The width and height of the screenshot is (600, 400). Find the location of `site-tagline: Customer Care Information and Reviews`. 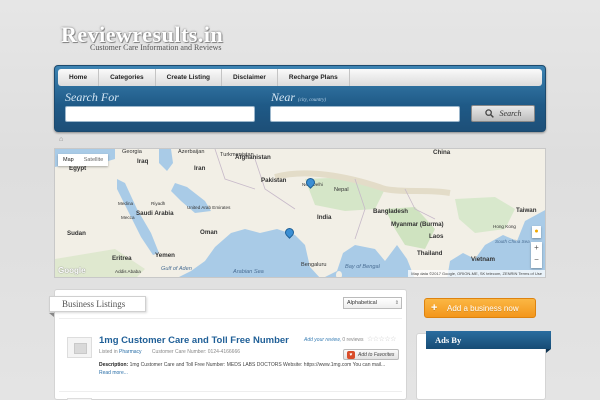

site-tagline: Customer Care Information and Reviews is located at coordinates (156, 47).